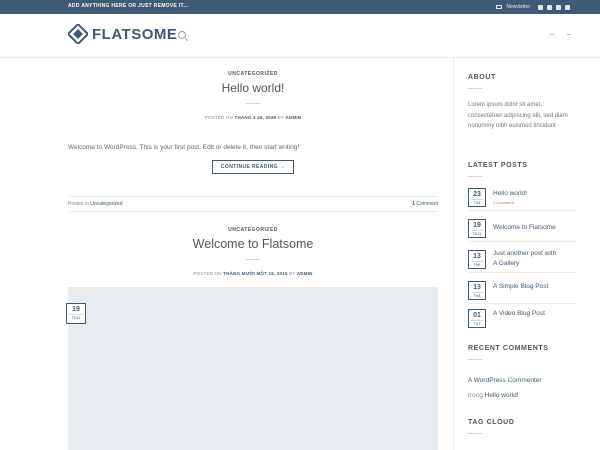 This screenshot has width=600, height=450. What do you see at coordinates (567, 7) in the screenshot?
I see `email-icon` at bounding box center [567, 7].